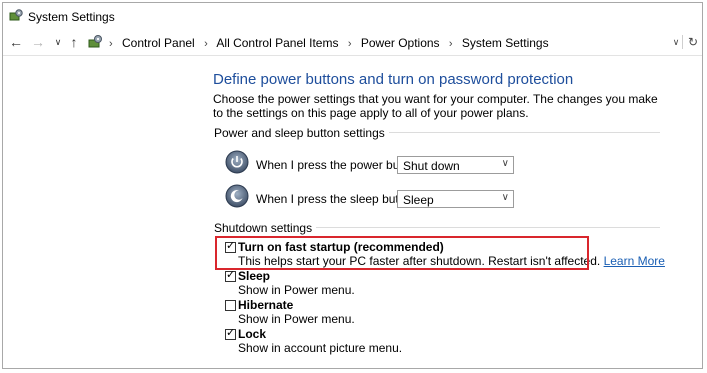 Image resolution: width=707 pixels, height=373 pixels. Describe the element at coordinates (352, 16) in the screenshot. I see `title-bar: System Settings` at that location.